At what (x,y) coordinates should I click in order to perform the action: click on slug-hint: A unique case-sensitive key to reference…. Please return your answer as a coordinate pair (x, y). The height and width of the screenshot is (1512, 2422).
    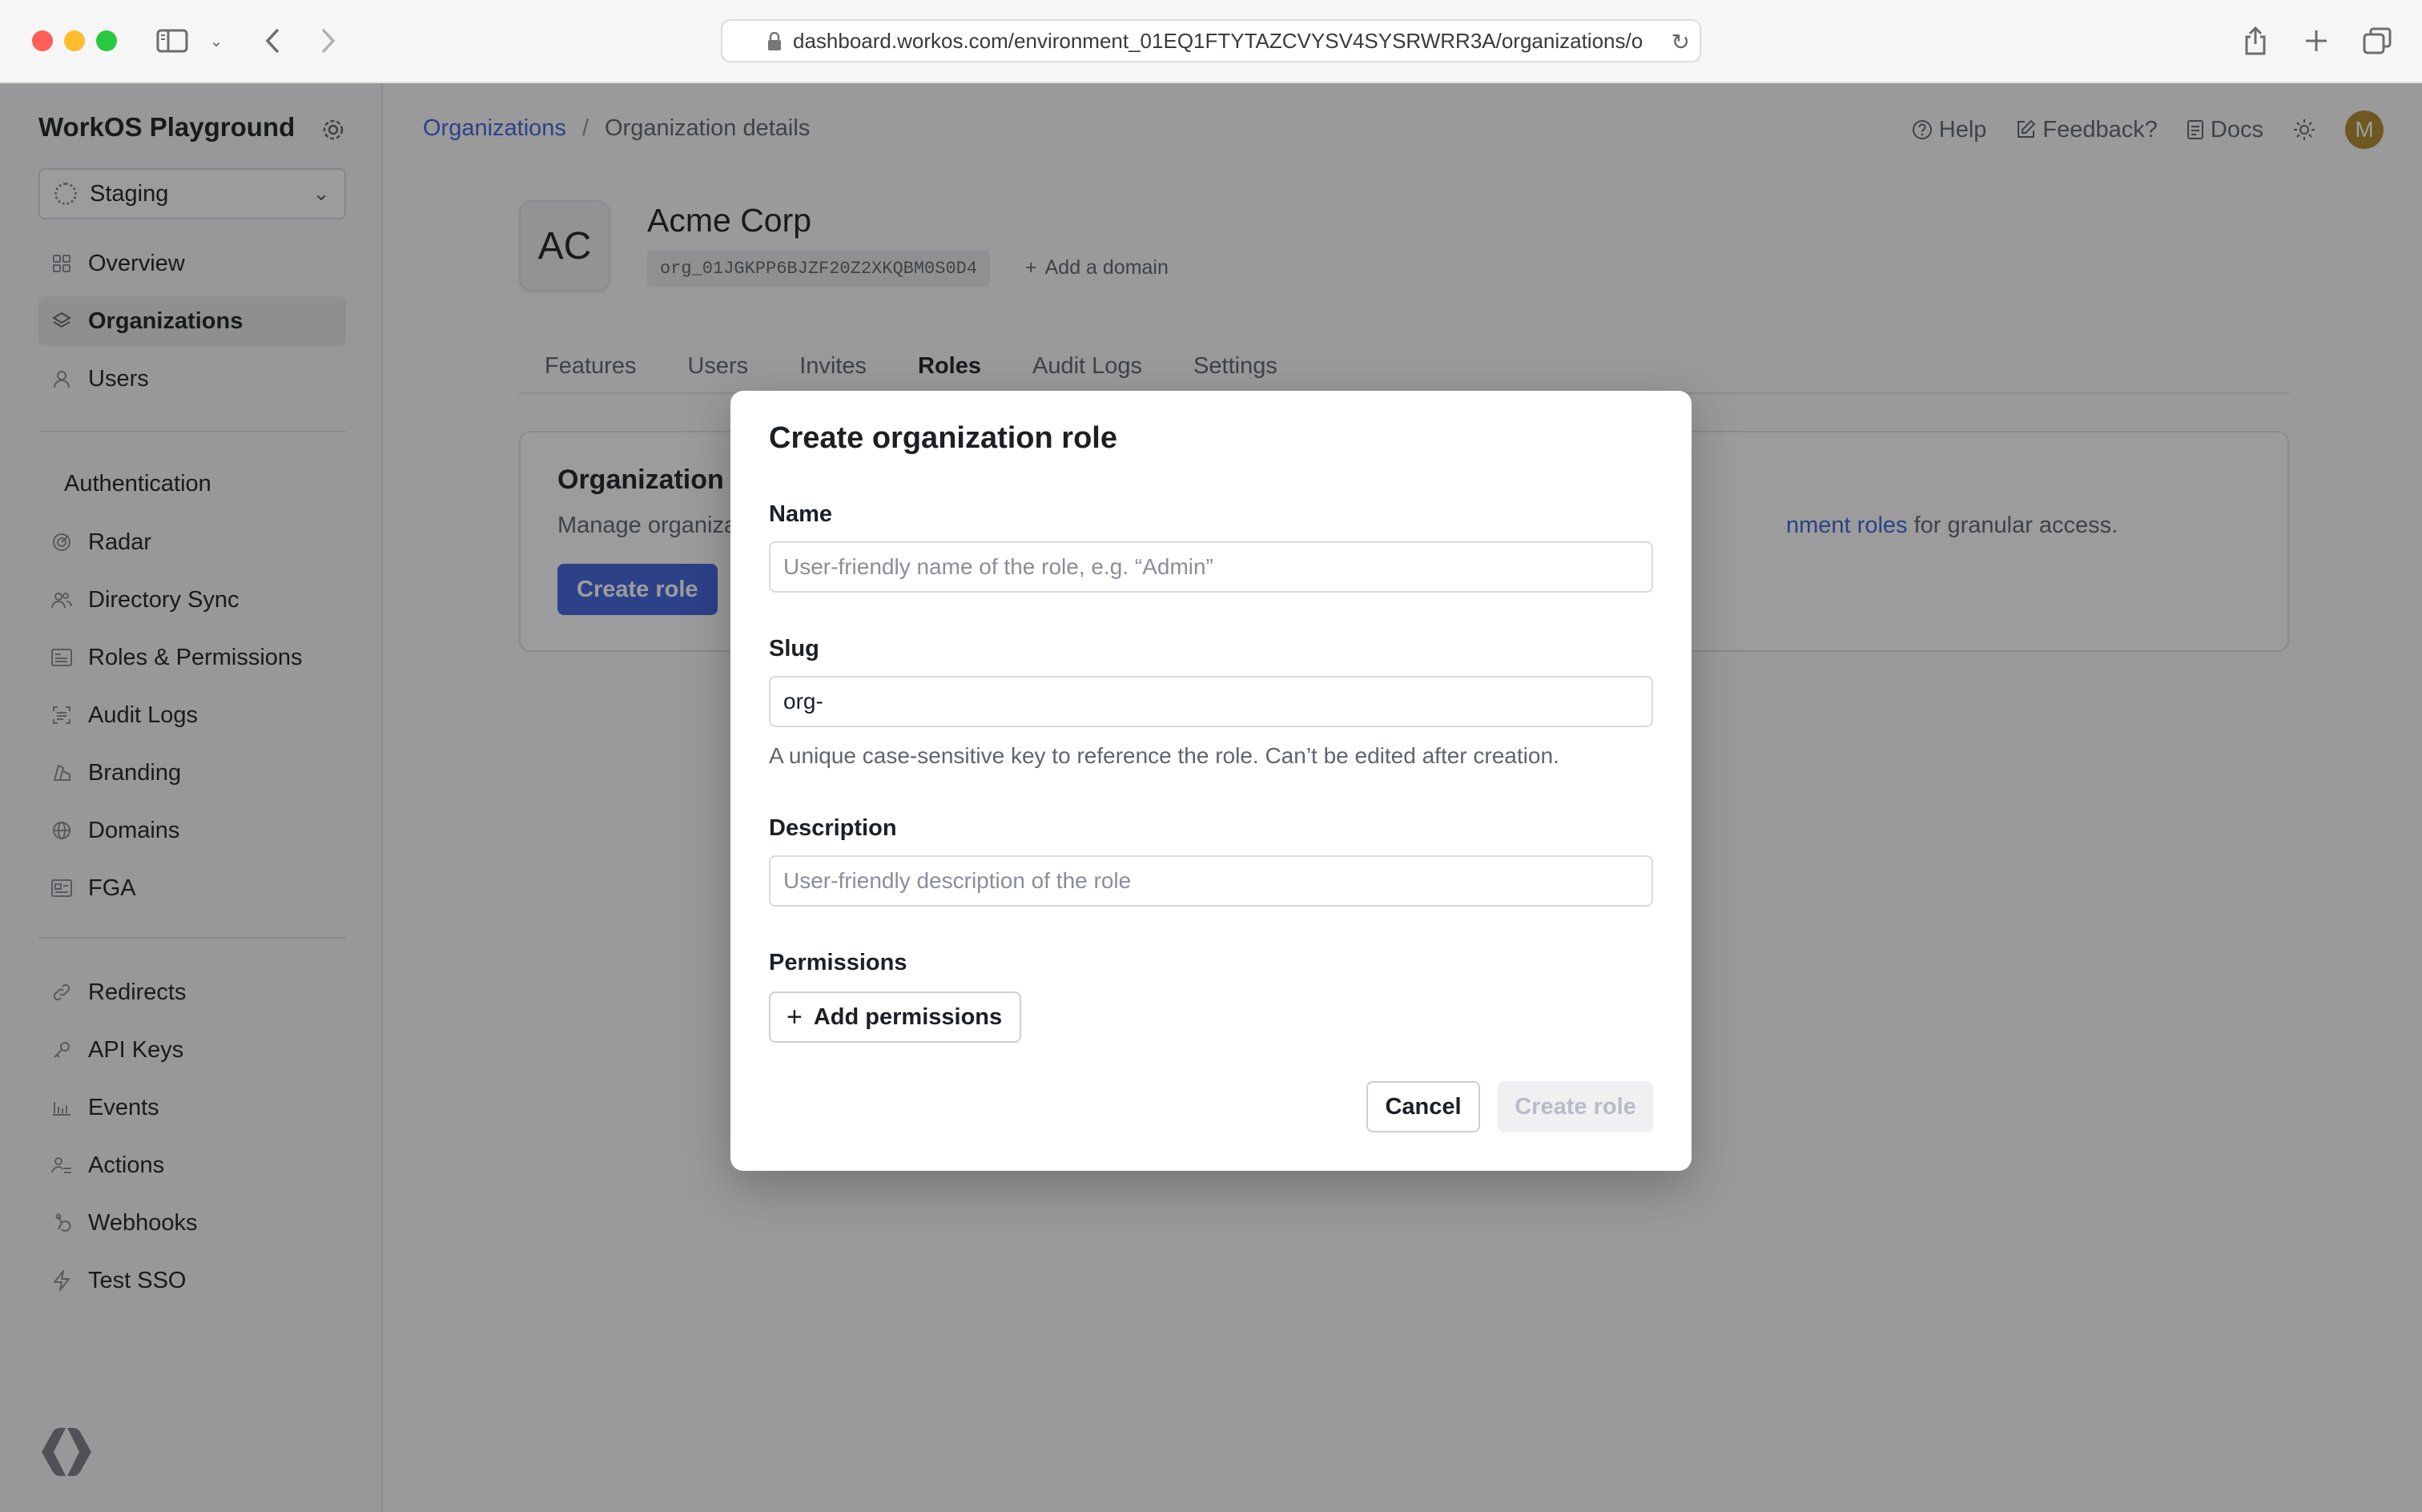
    Looking at the image, I should click on (1164, 755).